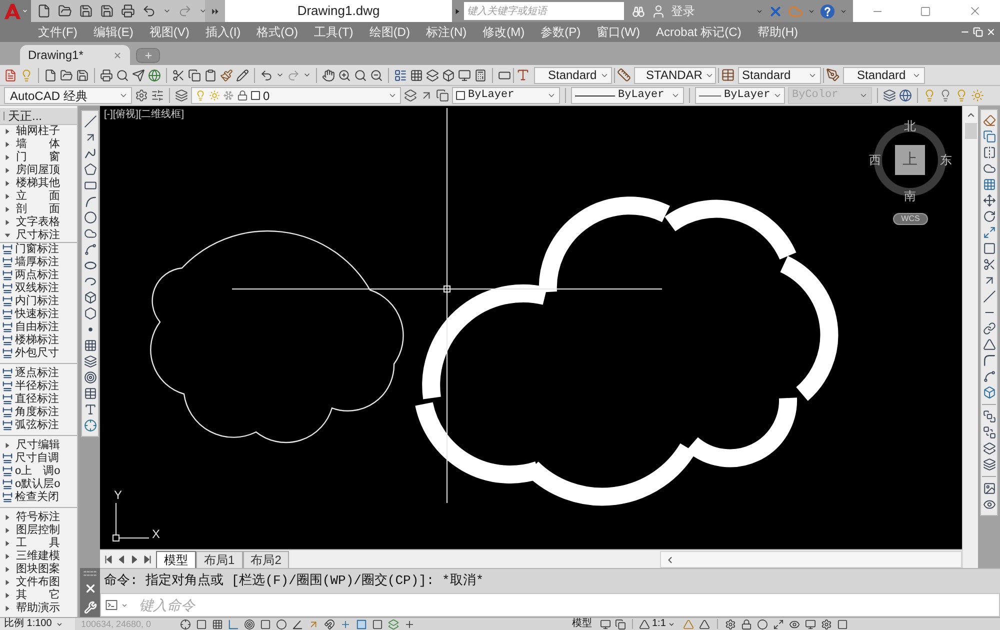 The width and height of the screenshot is (1000, 630). I want to click on palette-folder: 房间屋顶, so click(38, 170).